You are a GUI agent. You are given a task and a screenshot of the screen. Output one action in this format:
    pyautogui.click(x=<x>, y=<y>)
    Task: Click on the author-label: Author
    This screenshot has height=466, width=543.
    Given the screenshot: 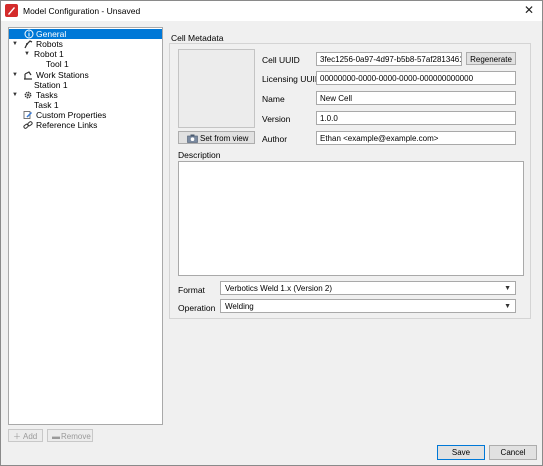 What is the action you would take?
    pyautogui.click(x=275, y=139)
    